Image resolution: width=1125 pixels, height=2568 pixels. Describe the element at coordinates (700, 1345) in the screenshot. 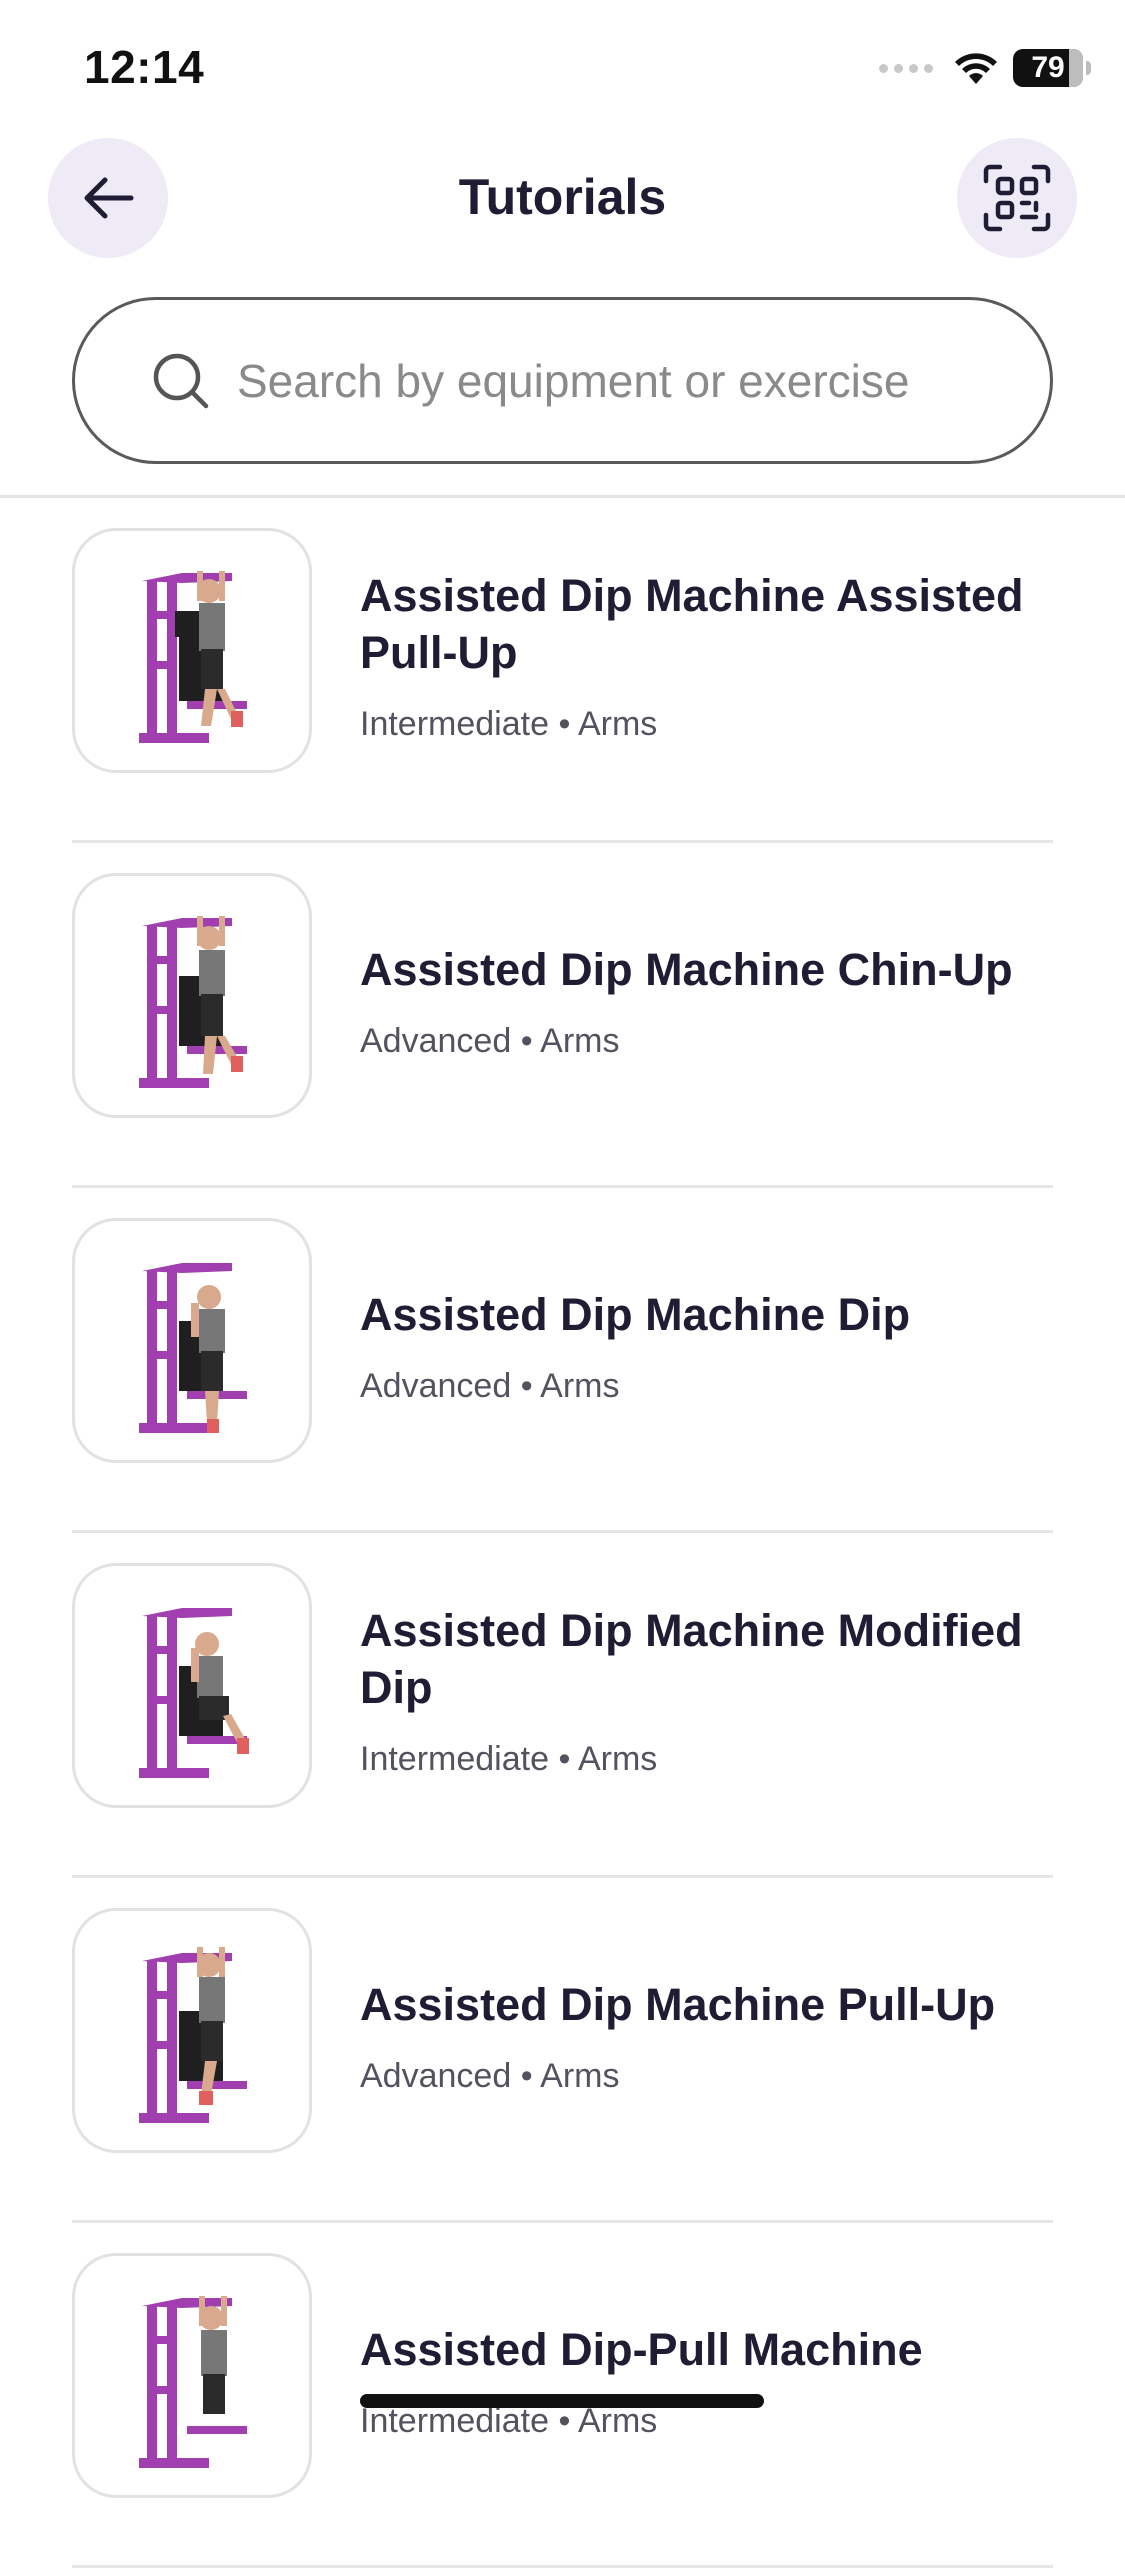

I see `tutorial-text: Assisted Dip Machine Dip Advanced • Arms` at that location.